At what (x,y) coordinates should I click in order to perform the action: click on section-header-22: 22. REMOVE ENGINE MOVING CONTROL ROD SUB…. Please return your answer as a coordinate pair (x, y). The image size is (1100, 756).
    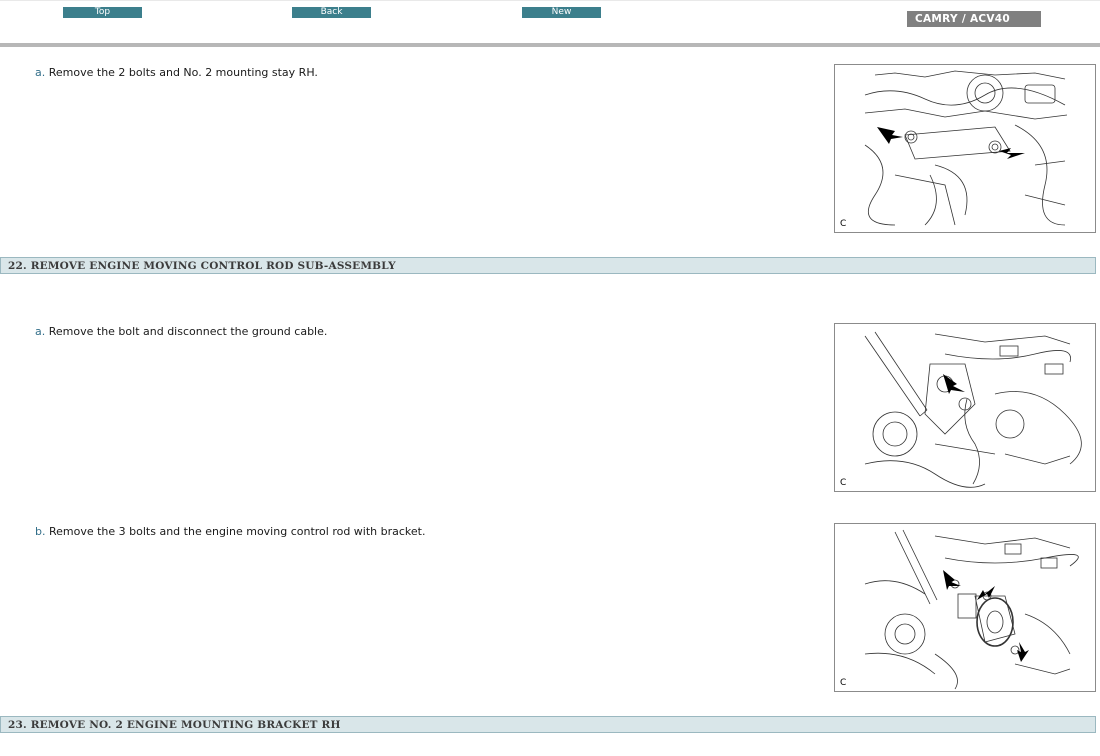
    Looking at the image, I should click on (548, 265).